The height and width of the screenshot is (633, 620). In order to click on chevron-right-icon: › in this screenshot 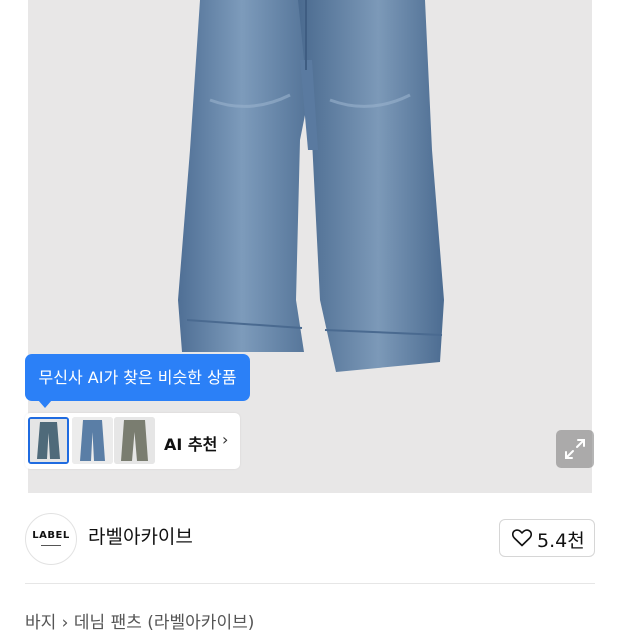, I will do `click(225, 439)`.